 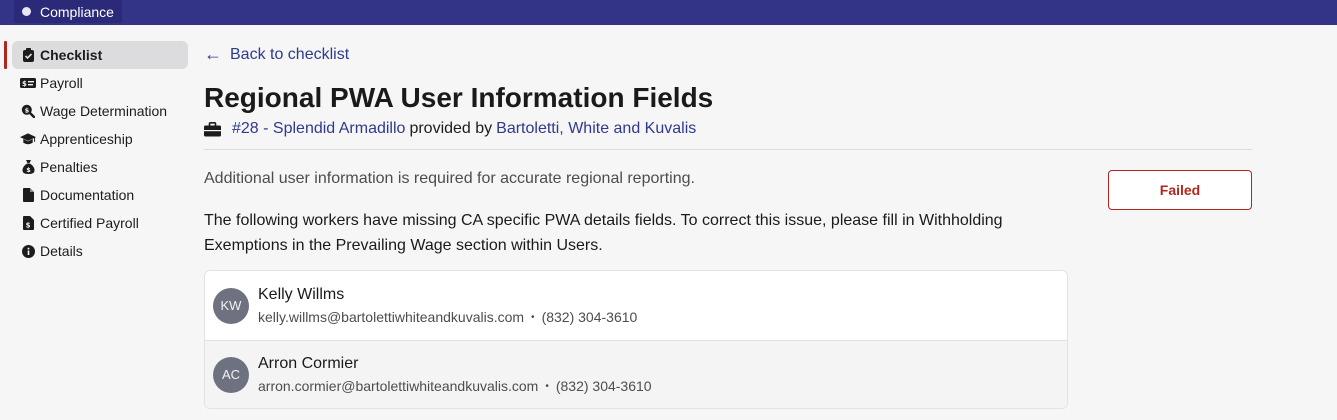 What do you see at coordinates (308, 363) in the screenshot?
I see `worker-name: Arron Cormier` at bounding box center [308, 363].